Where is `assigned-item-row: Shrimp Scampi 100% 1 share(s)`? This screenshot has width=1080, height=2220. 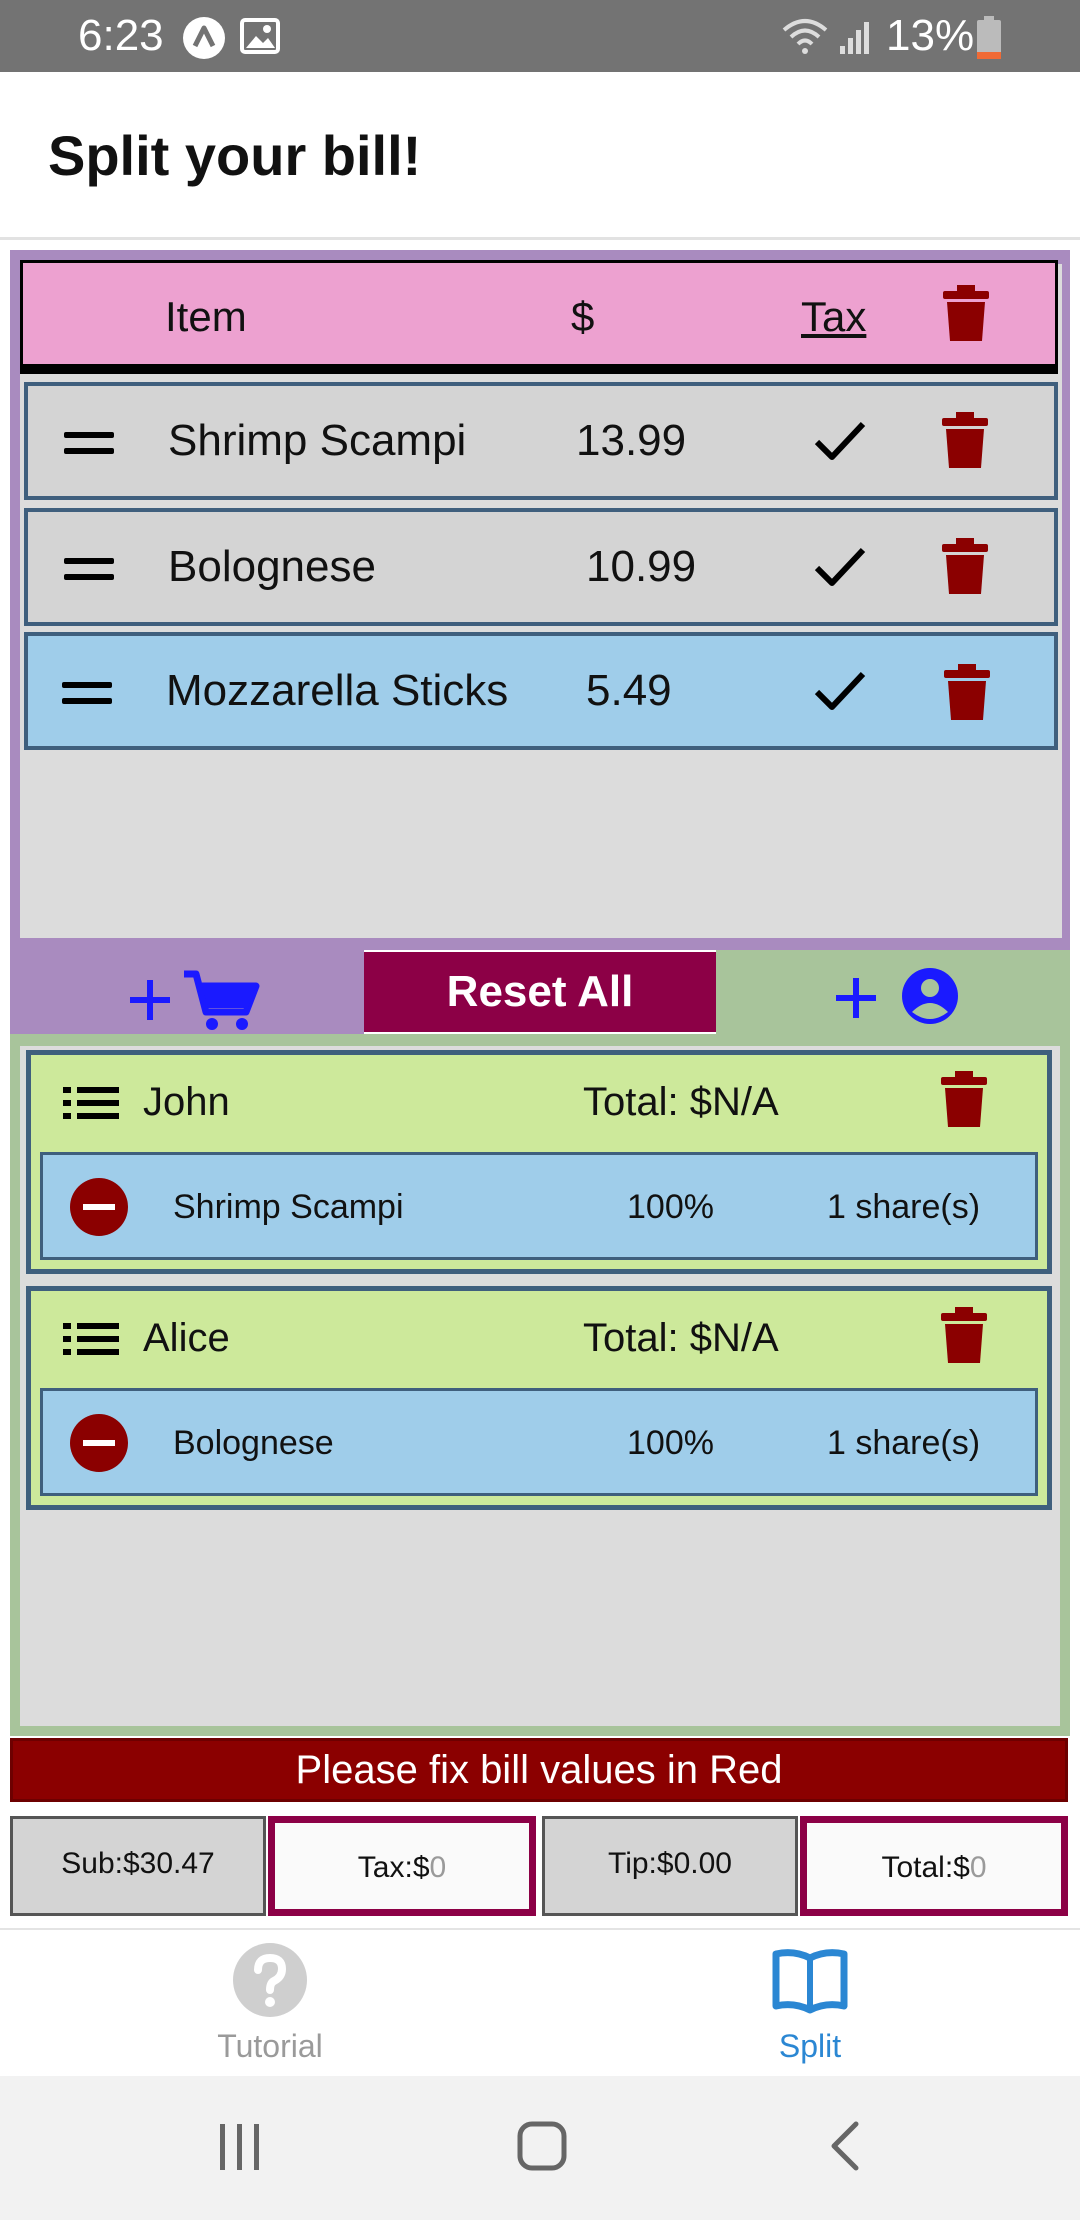 assigned-item-row: Shrimp Scampi 100% 1 share(s) is located at coordinates (539, 1206).